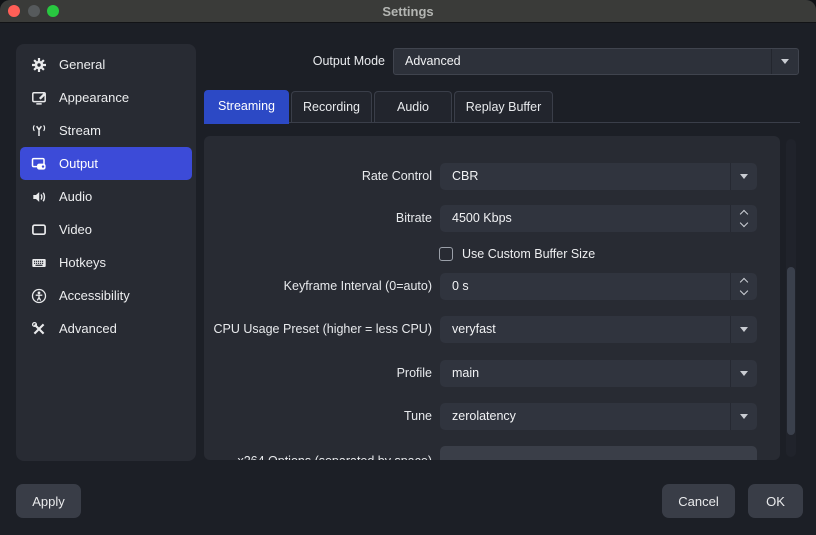 The width and height of the screenshot is (816, 535). I want to click on scrollbar-thumb, so click(791, 351).